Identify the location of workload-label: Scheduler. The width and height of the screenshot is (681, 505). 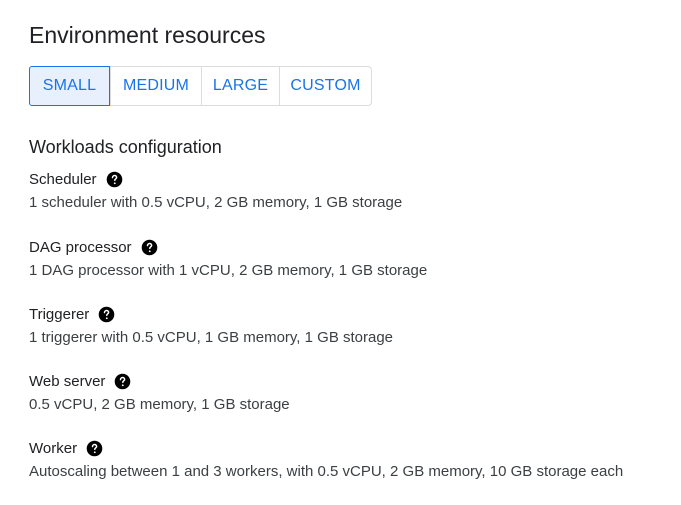
(63, 179).